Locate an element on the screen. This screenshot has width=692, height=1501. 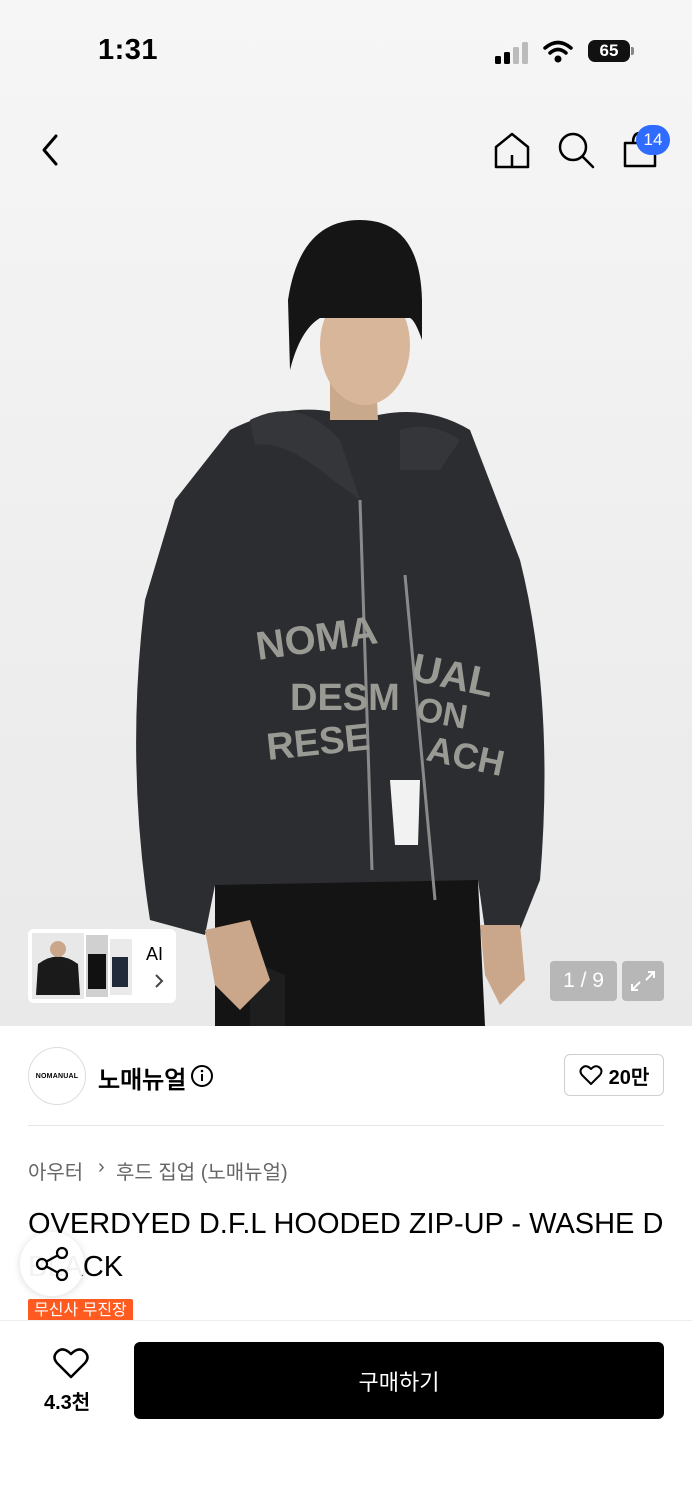
promo-tag: 무신사 무진장 is located at coordinates (80, 1310).